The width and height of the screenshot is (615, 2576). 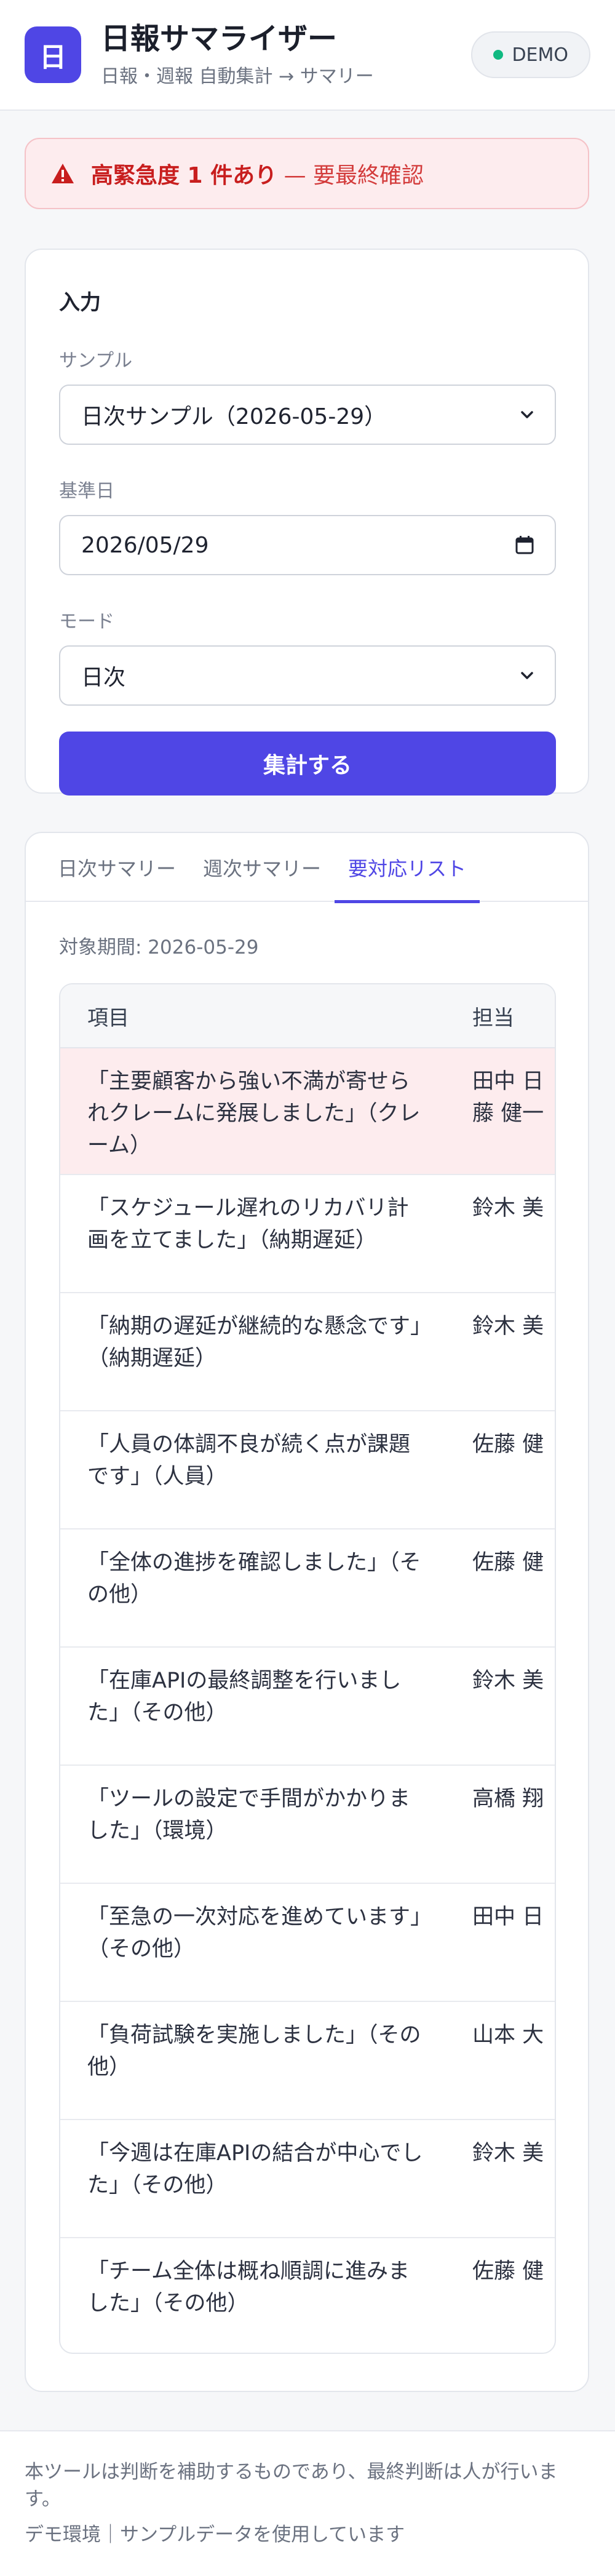 I want to click on app-subtitle: 日報・週報 自動集計 → サマリー, so click(x=237, y=76).